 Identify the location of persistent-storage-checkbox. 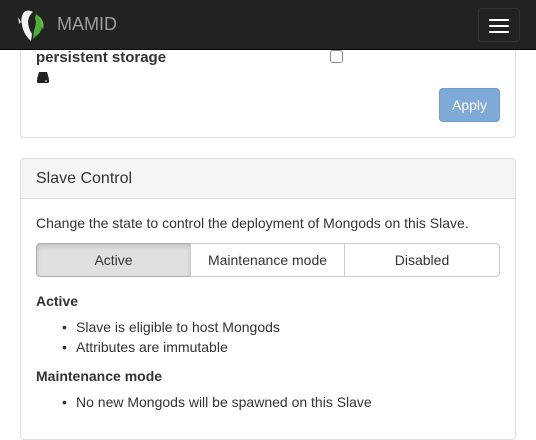
(336, 56).